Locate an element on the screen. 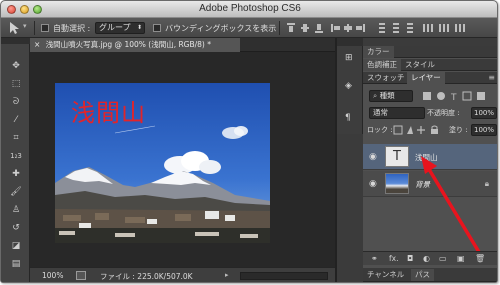 The height and width of the screenshot is (285, 500). fill-value: 100% is located at coordinates (484, 130).